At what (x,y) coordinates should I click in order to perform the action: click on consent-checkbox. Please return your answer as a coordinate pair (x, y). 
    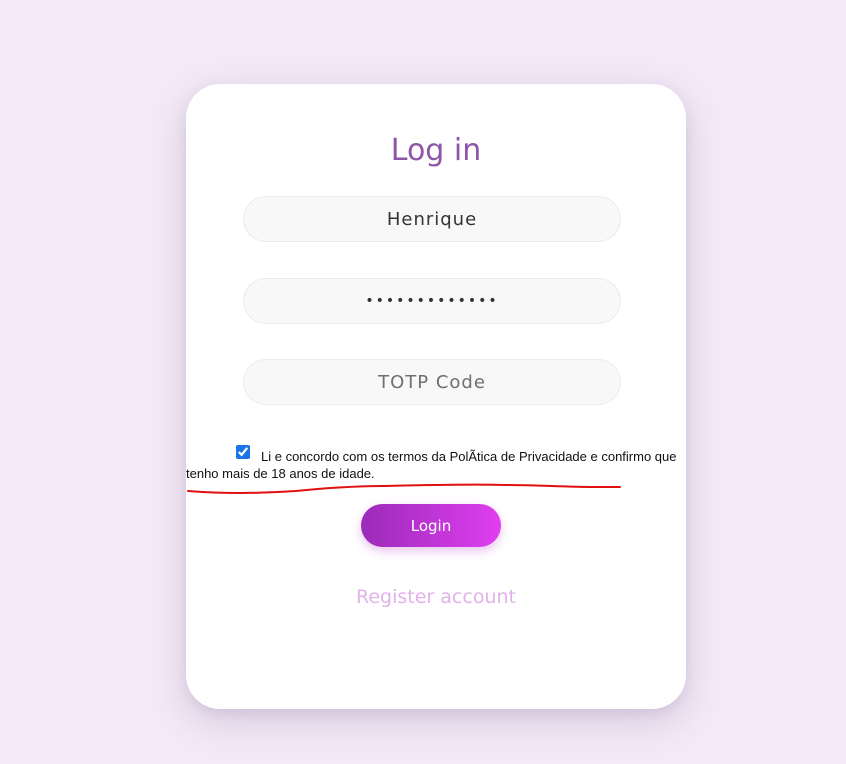
    Looking at the image, I should click on (243, 452).